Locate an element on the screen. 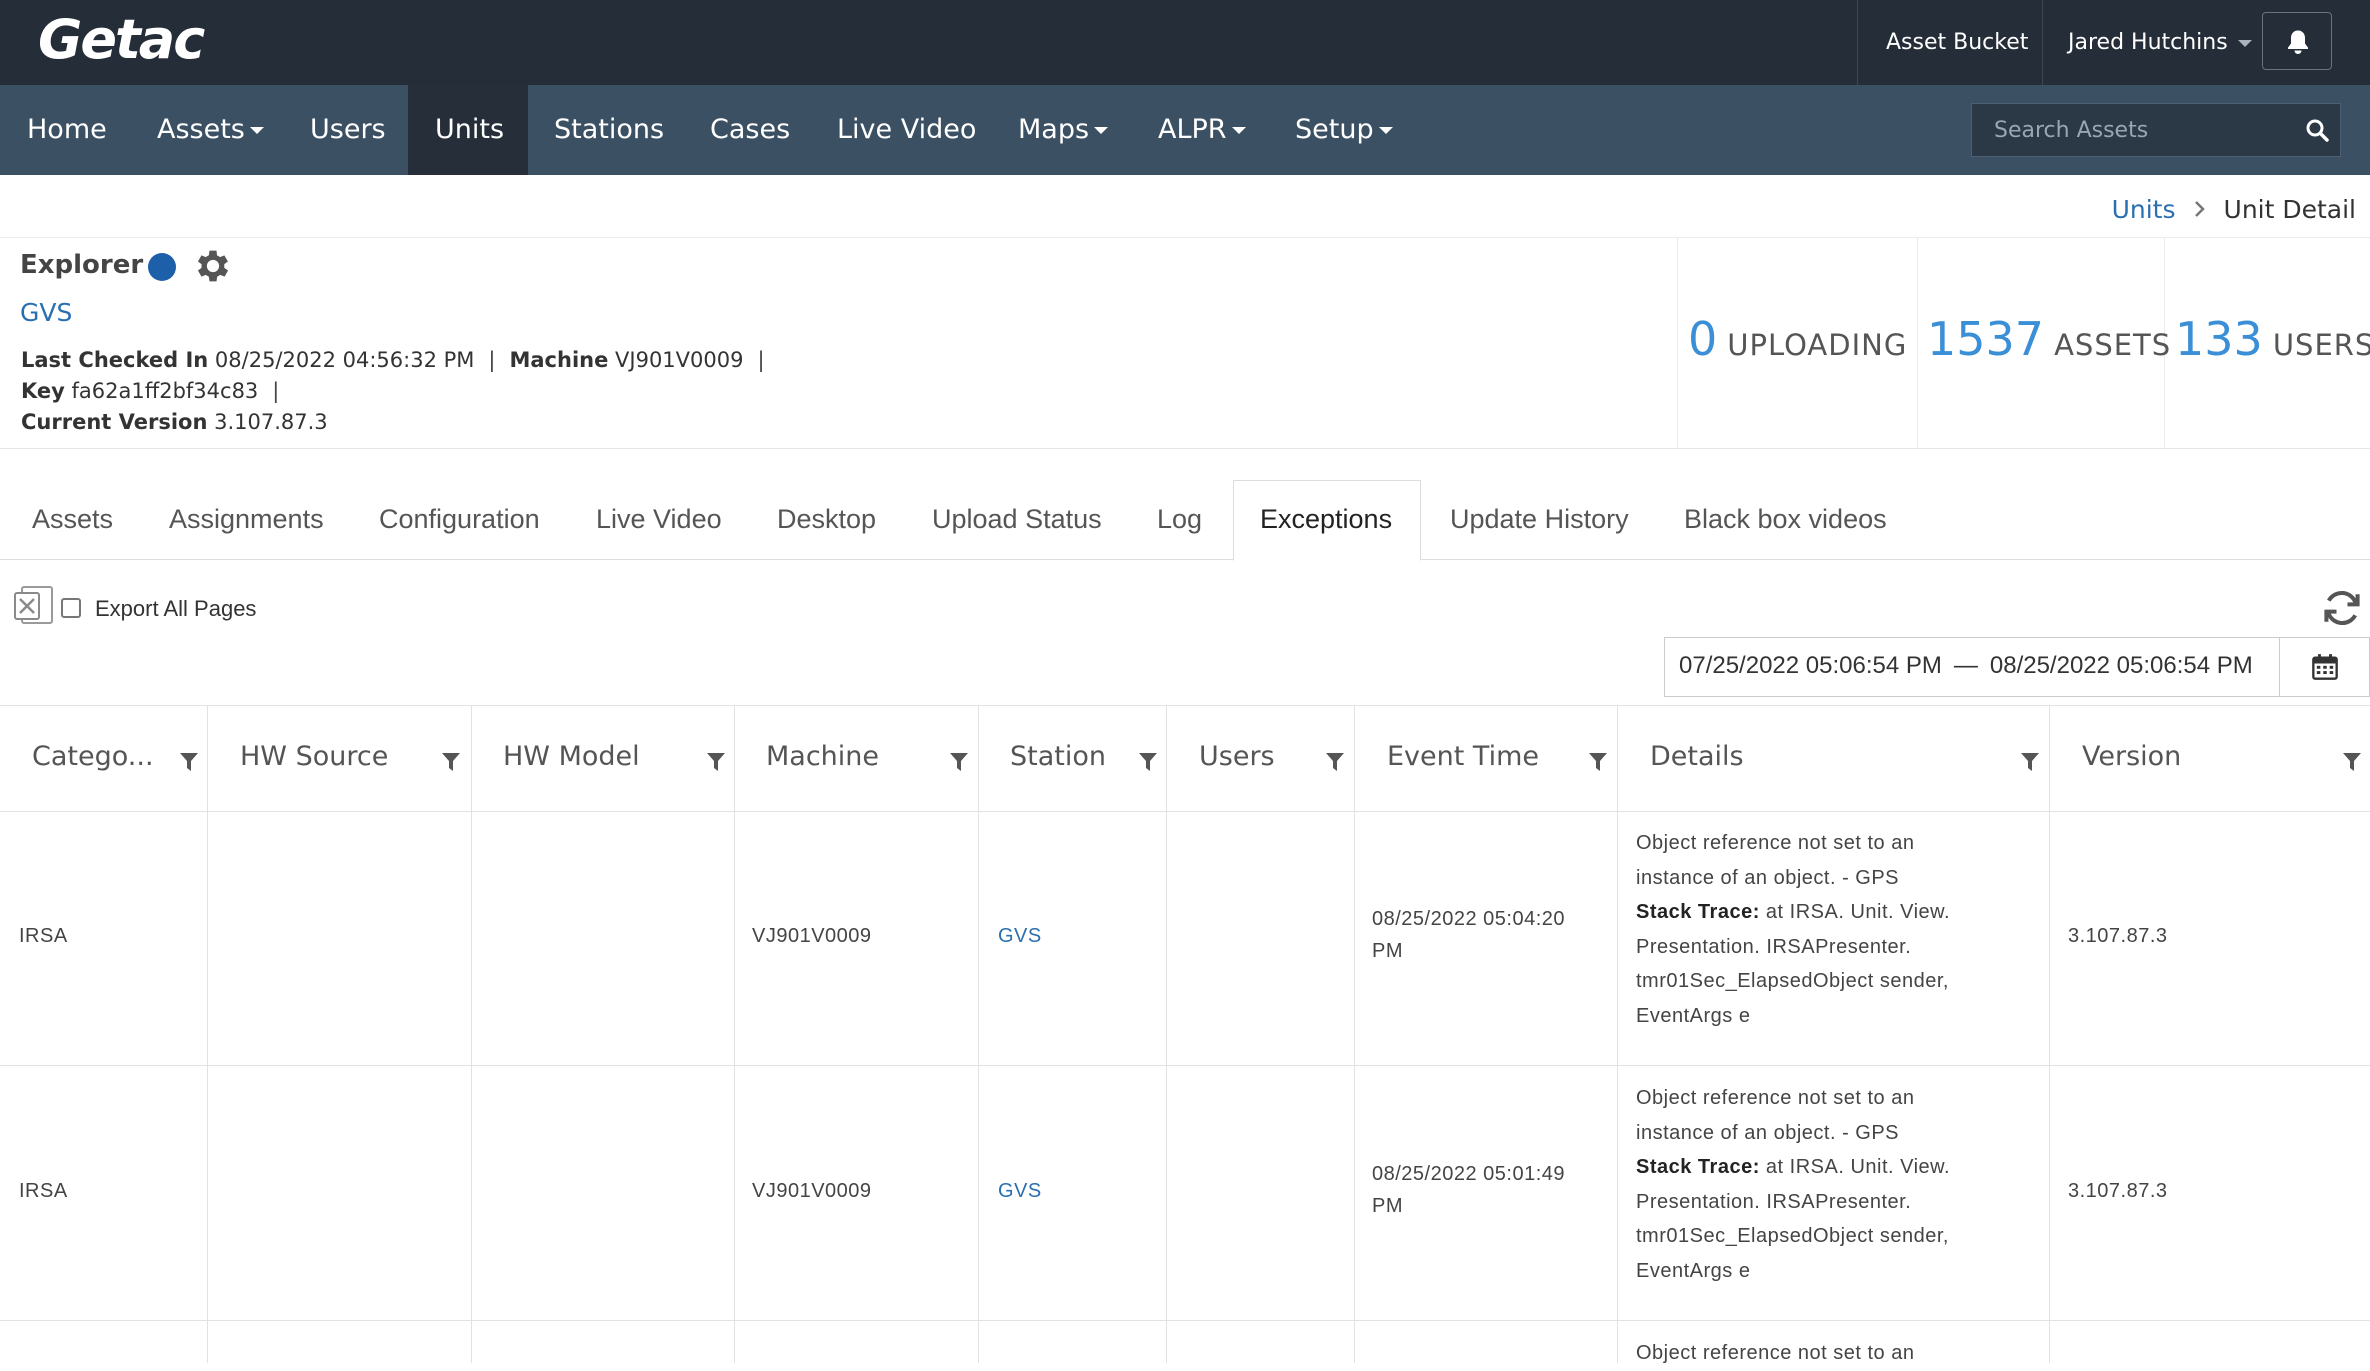  col-header-users: Users is located at coordinates (1237, 756).